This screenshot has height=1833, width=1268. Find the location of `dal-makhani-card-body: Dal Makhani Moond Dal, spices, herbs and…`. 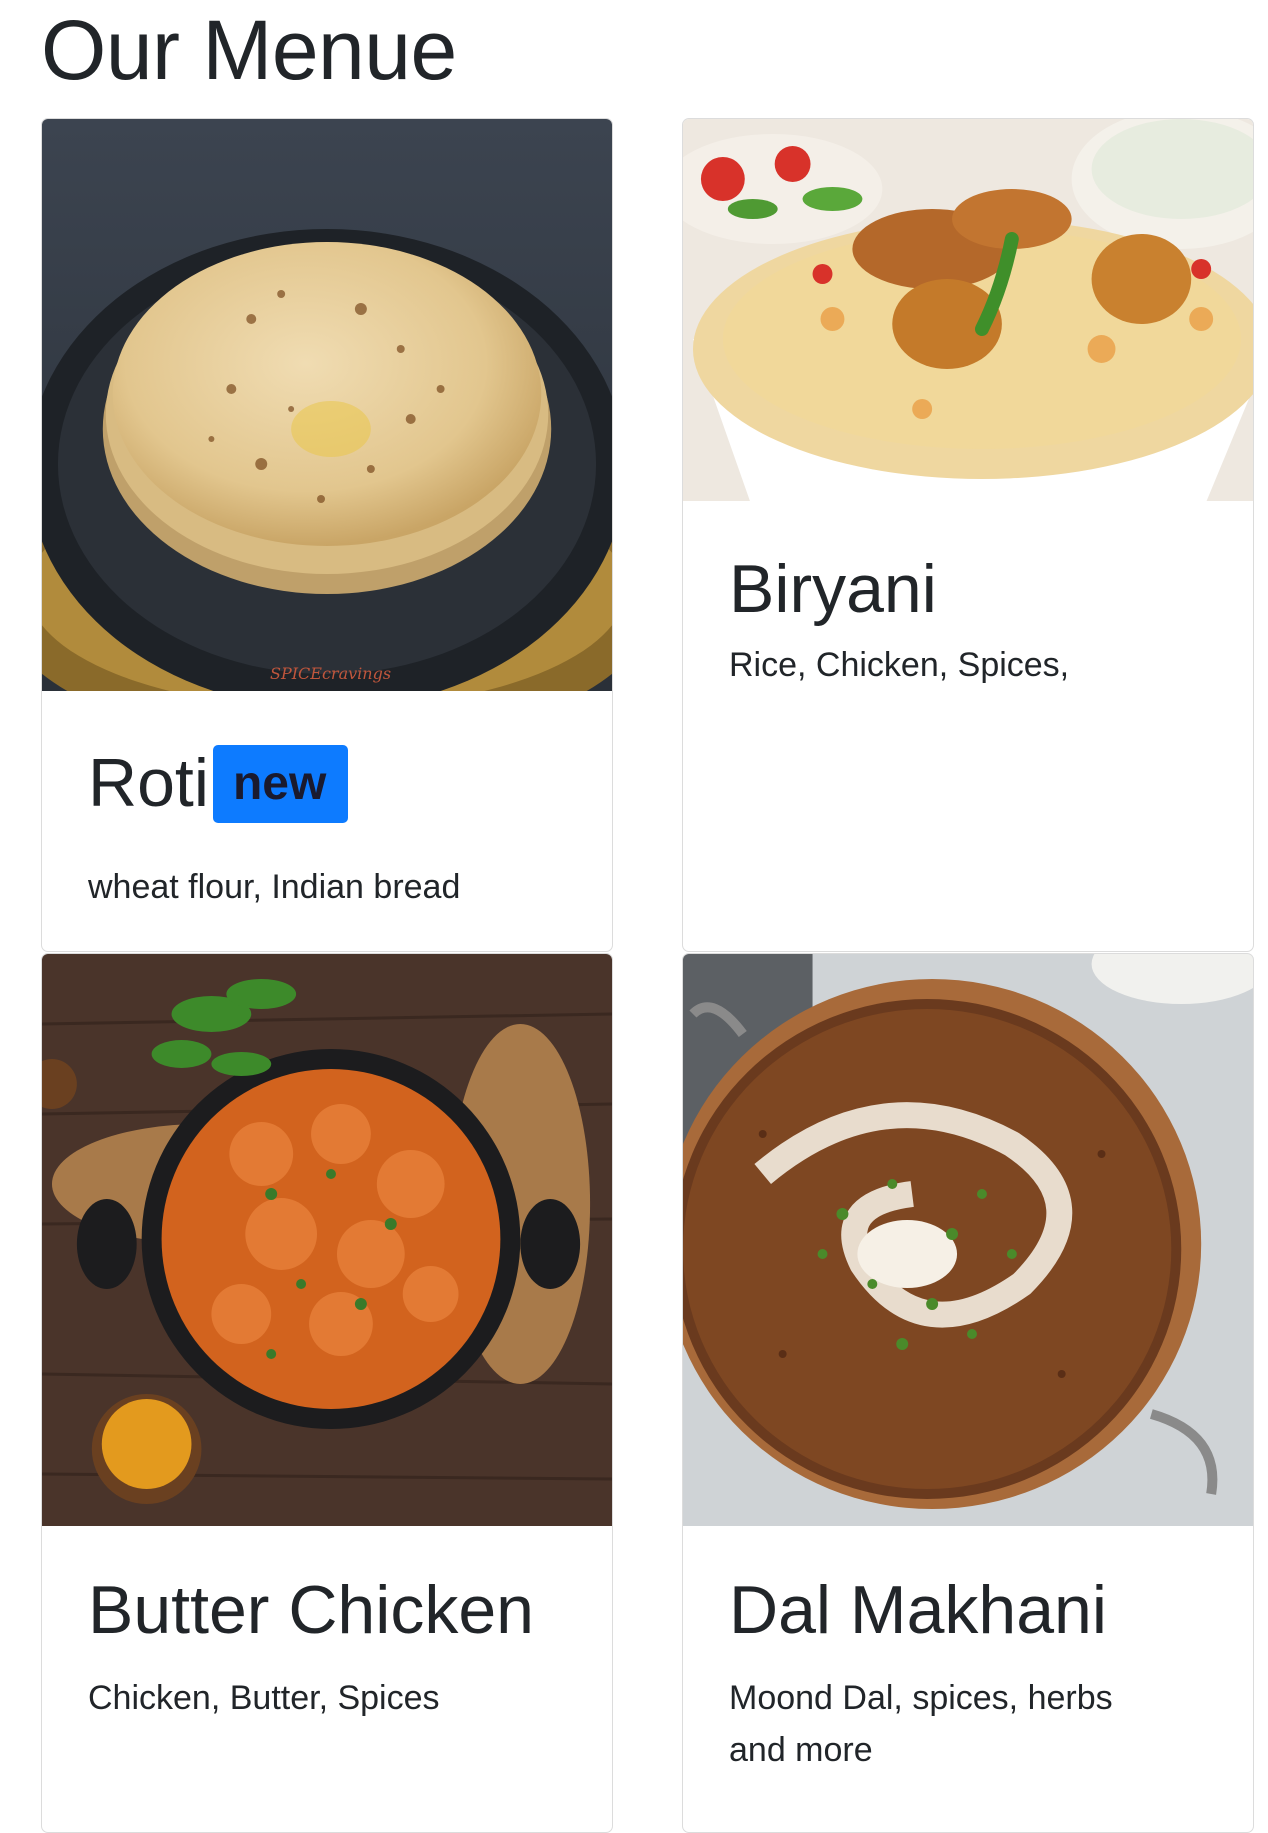

dal-makhani-card-body: Dal Makhani Moond Dal, spices, herbs and… is located at coordinates (976, 1673).